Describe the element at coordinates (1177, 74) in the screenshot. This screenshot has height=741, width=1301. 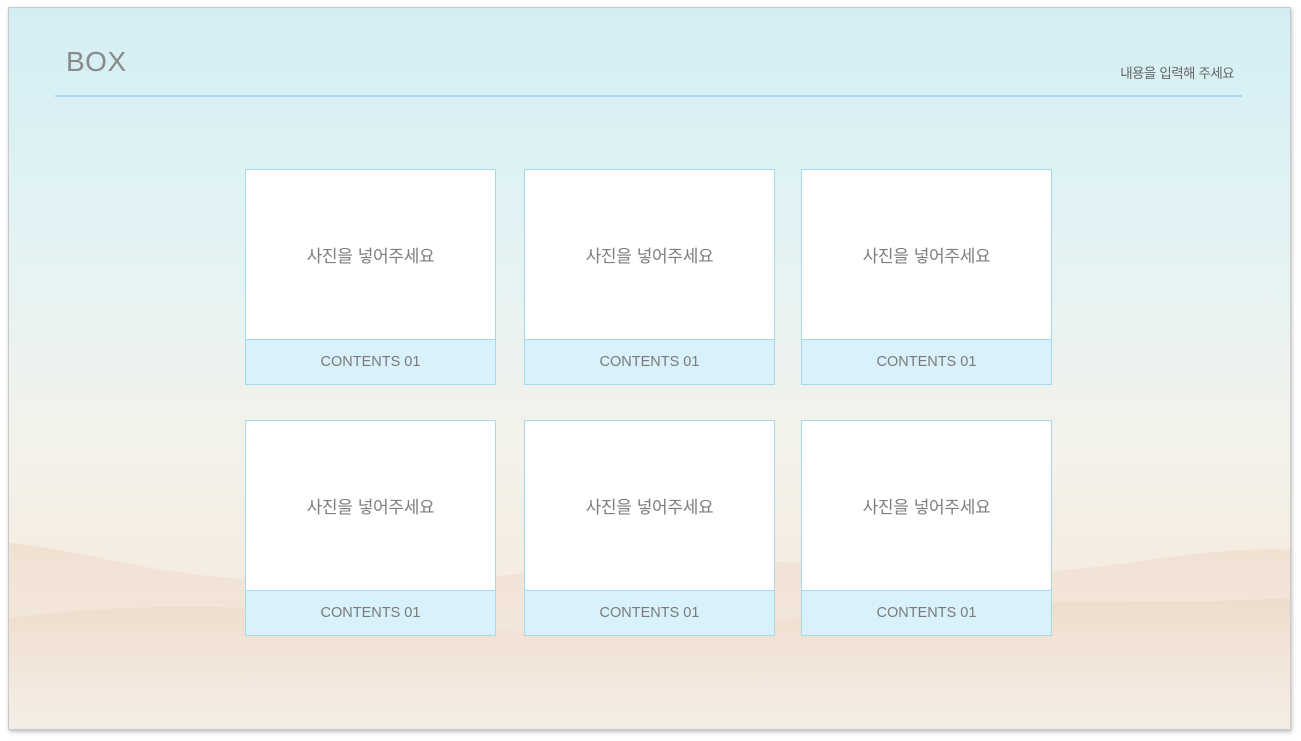
I see `page-subtitle: 내용을 입력해 주세요` at that location.